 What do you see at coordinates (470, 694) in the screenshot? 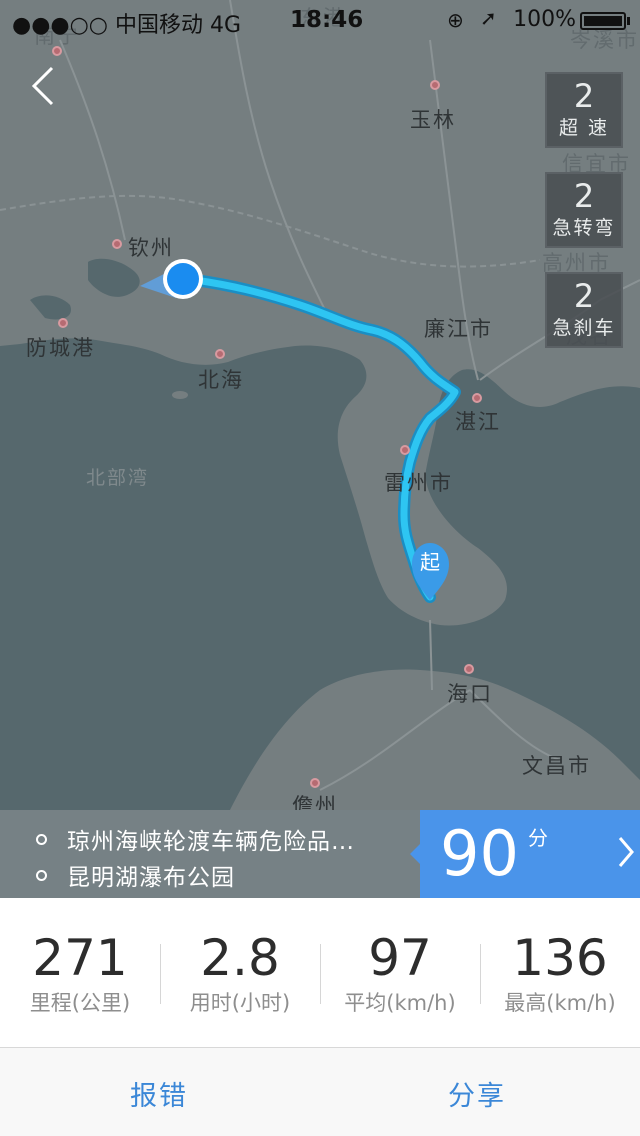
I see `city-label: 海口` at bounding box center [470, 694].